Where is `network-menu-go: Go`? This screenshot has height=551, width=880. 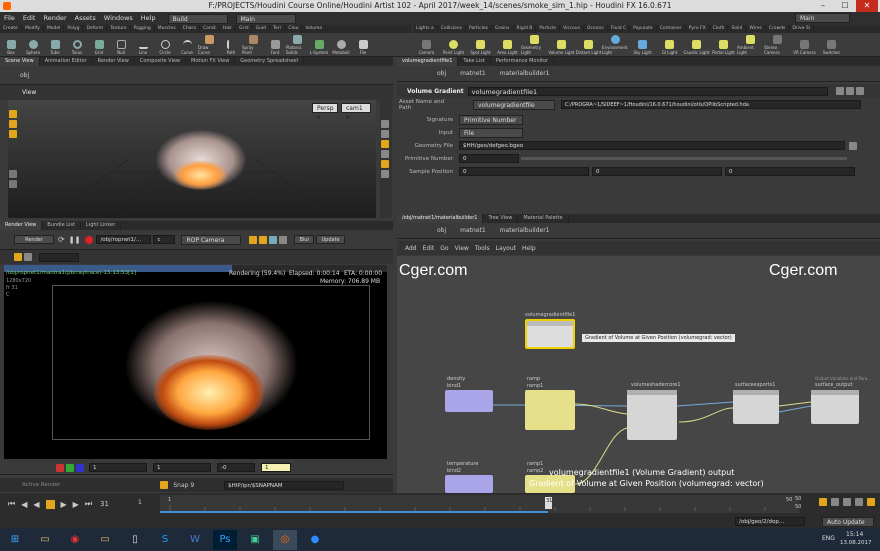
network-menu-go: Go is located at coordinates (444, 248).